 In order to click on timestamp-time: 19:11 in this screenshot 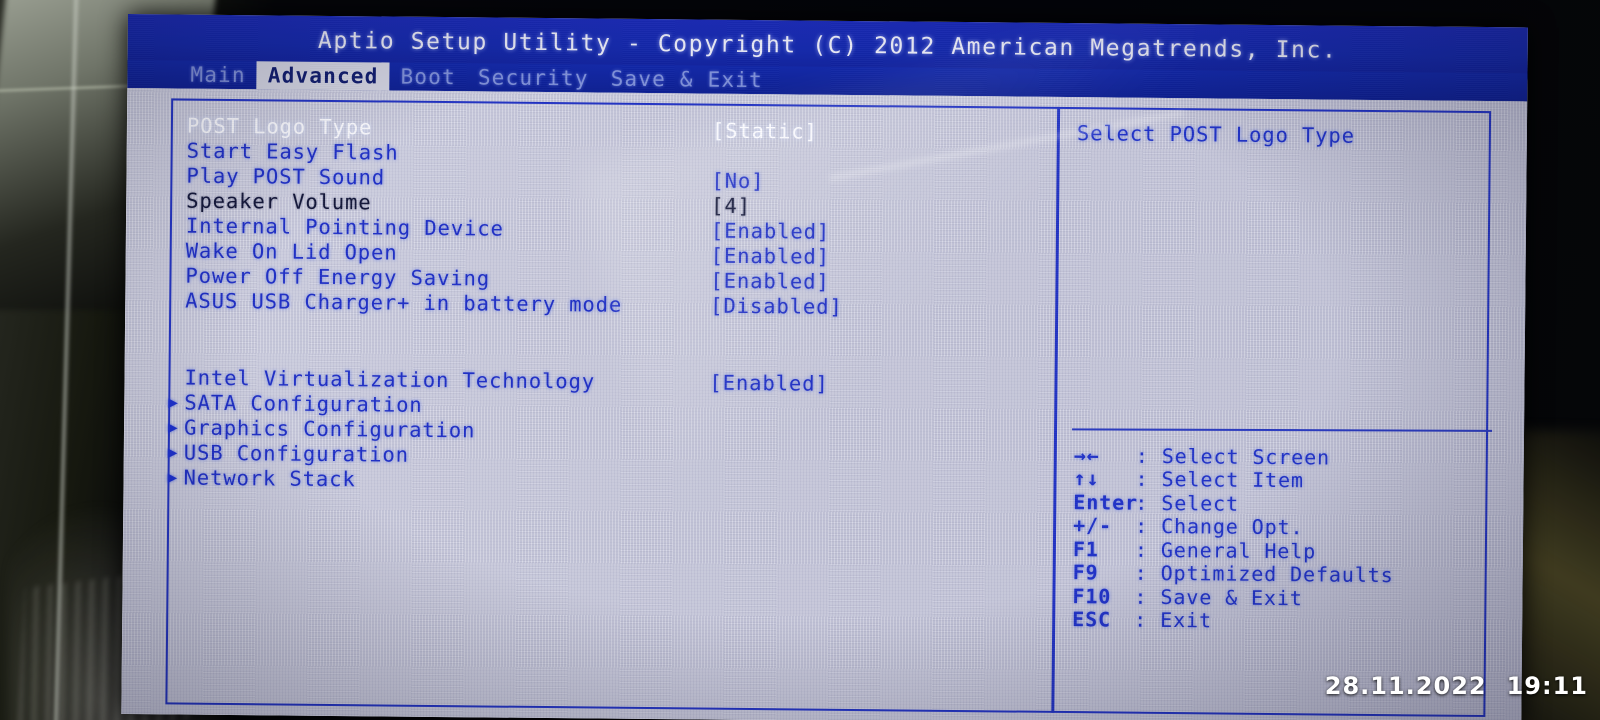, I will do `click(1547, 686)`.